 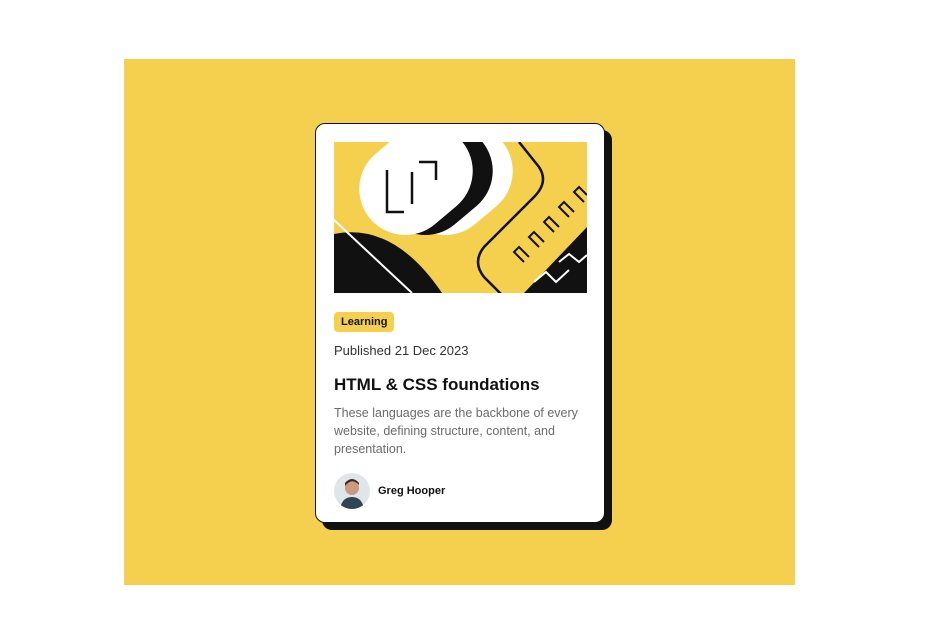 What do you see at coordinates (364, 322) in the screenshot?
I see `category-tag: Learning` at bounding box center [364, 322].